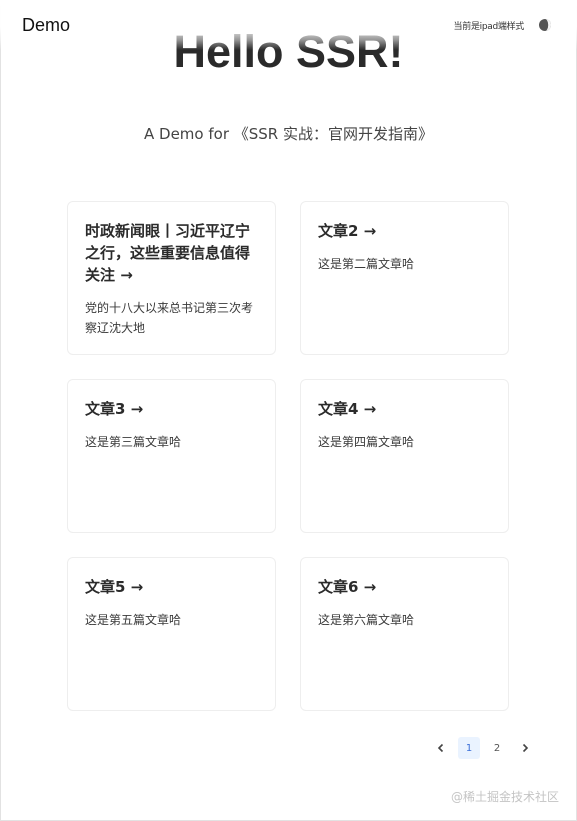 This screenshot has height=821, width=577. What do you see at coordinates (133, 620) in the screenshot?
I see `article-description: 这是第五篇文章哈` at bounding box center [133, 620].